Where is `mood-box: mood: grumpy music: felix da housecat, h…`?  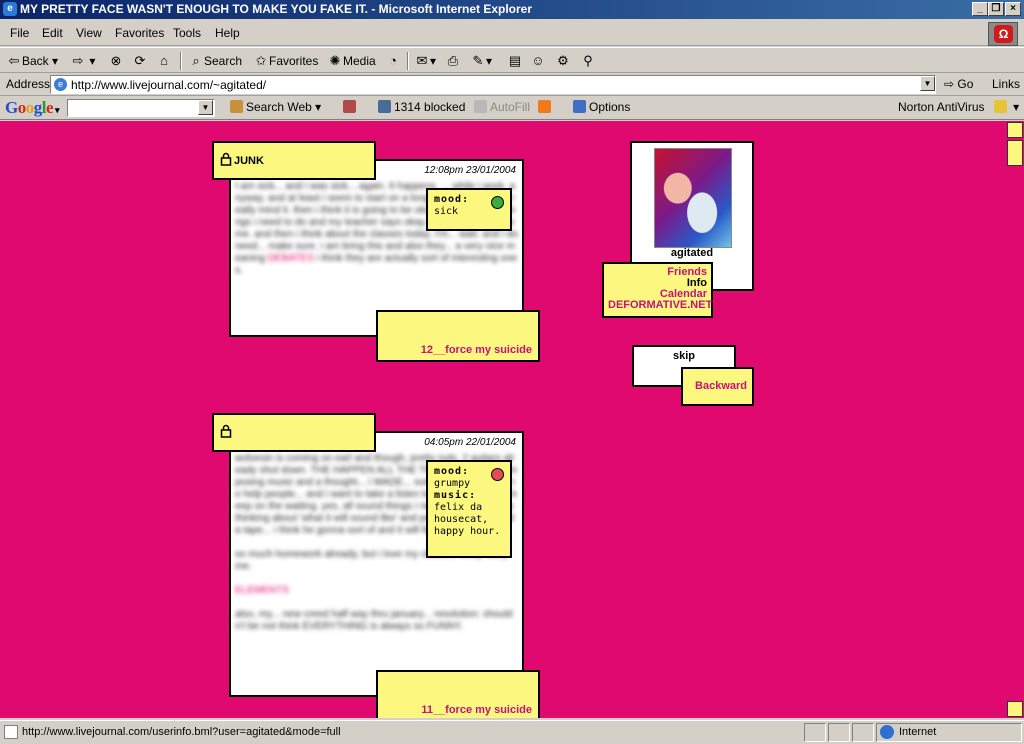
mood-box: mood: grumpy music: felix da housecat, h… is located at coordinates (469, 509).